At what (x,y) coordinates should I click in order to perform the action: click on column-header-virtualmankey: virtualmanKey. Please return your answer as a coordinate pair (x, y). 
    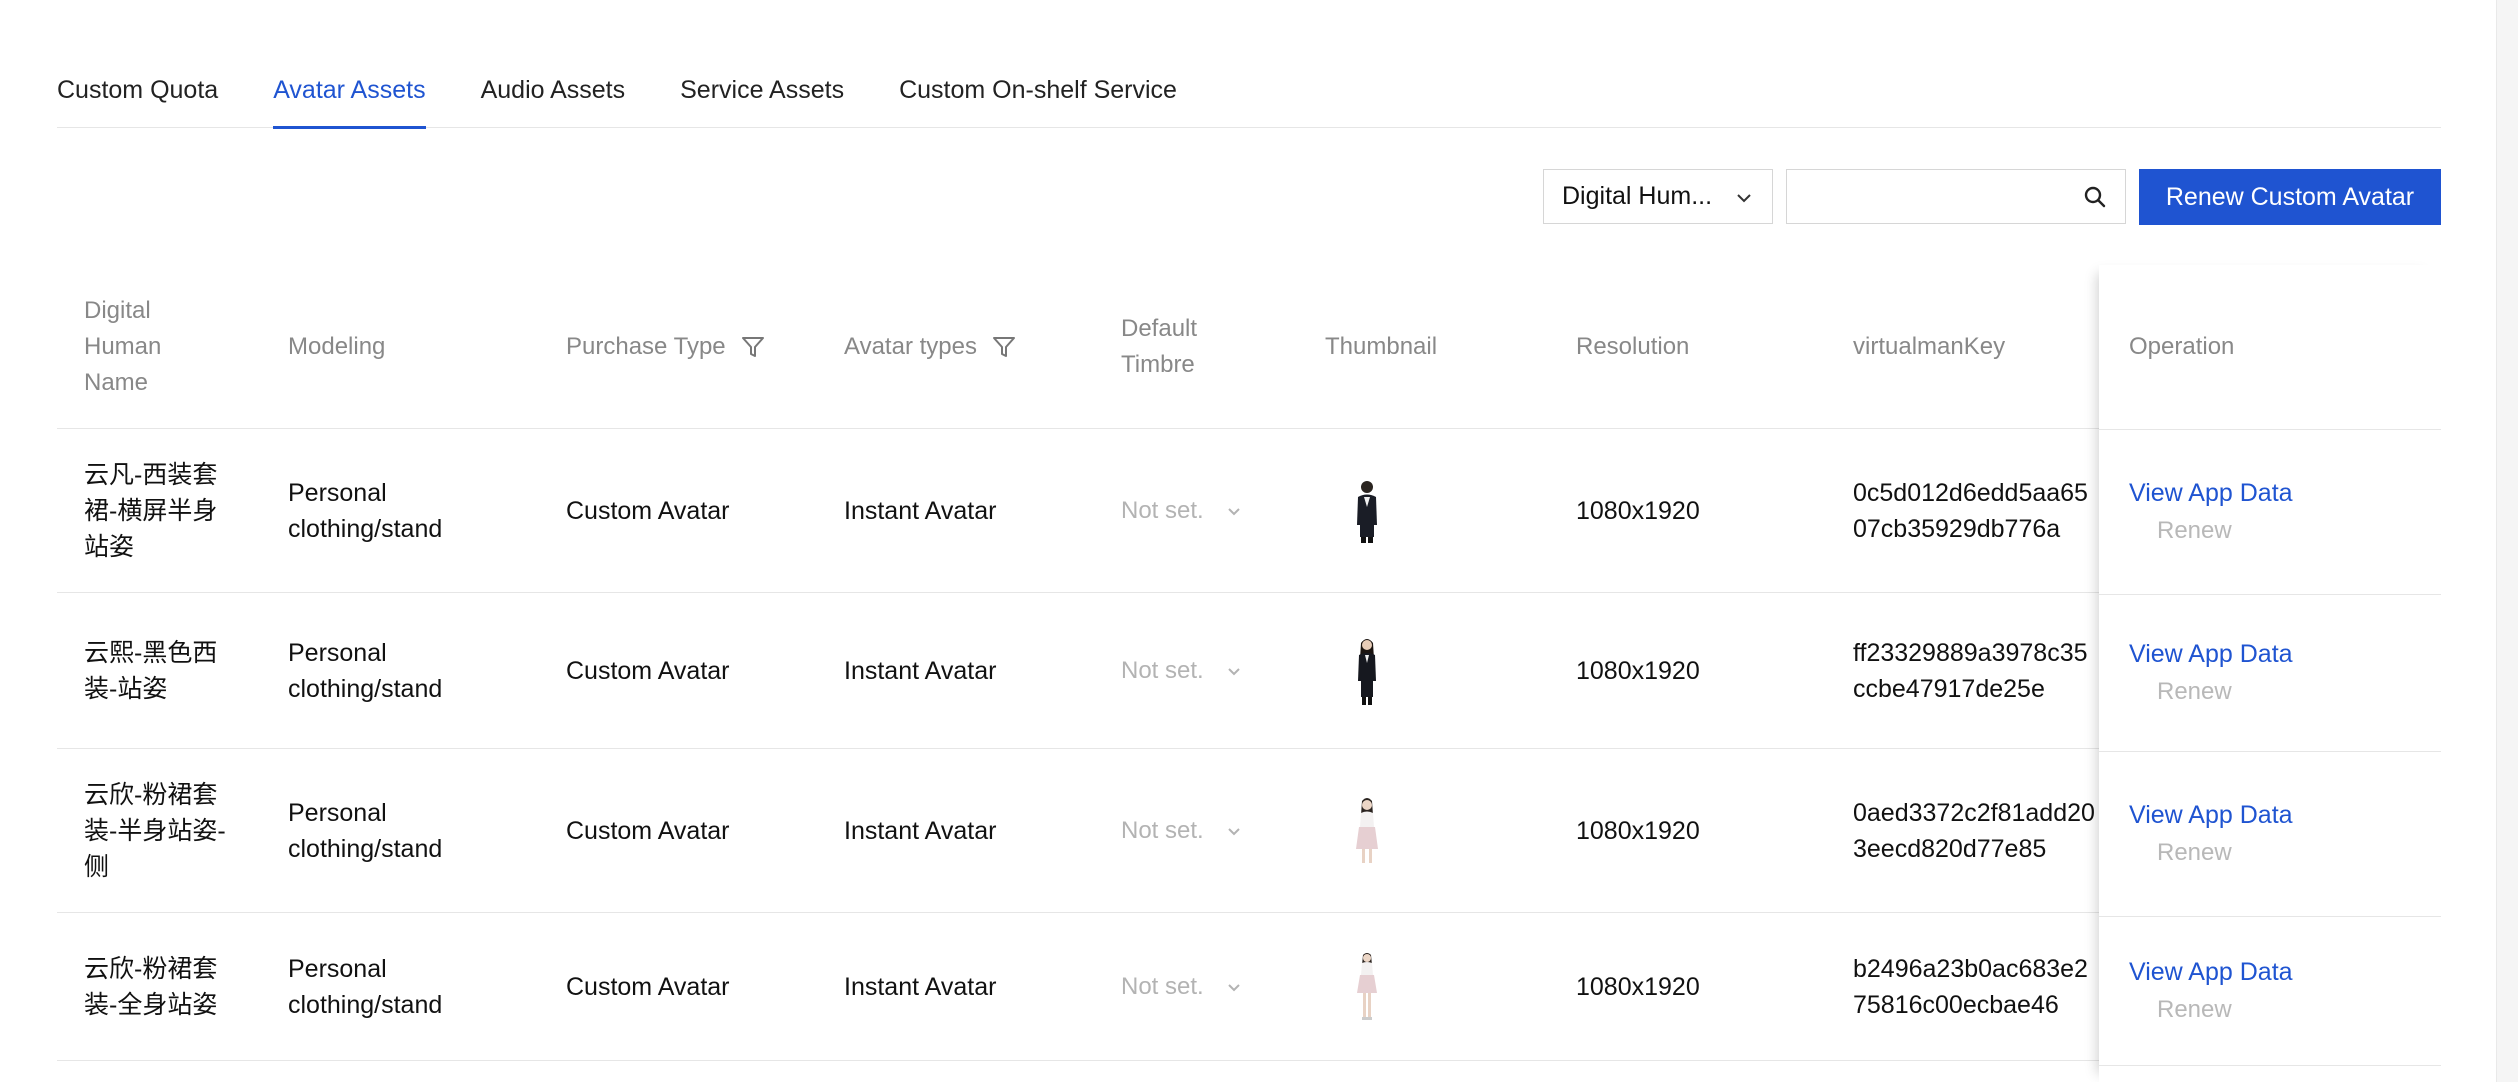
    Looking at the image, I should click on (1929, 346).